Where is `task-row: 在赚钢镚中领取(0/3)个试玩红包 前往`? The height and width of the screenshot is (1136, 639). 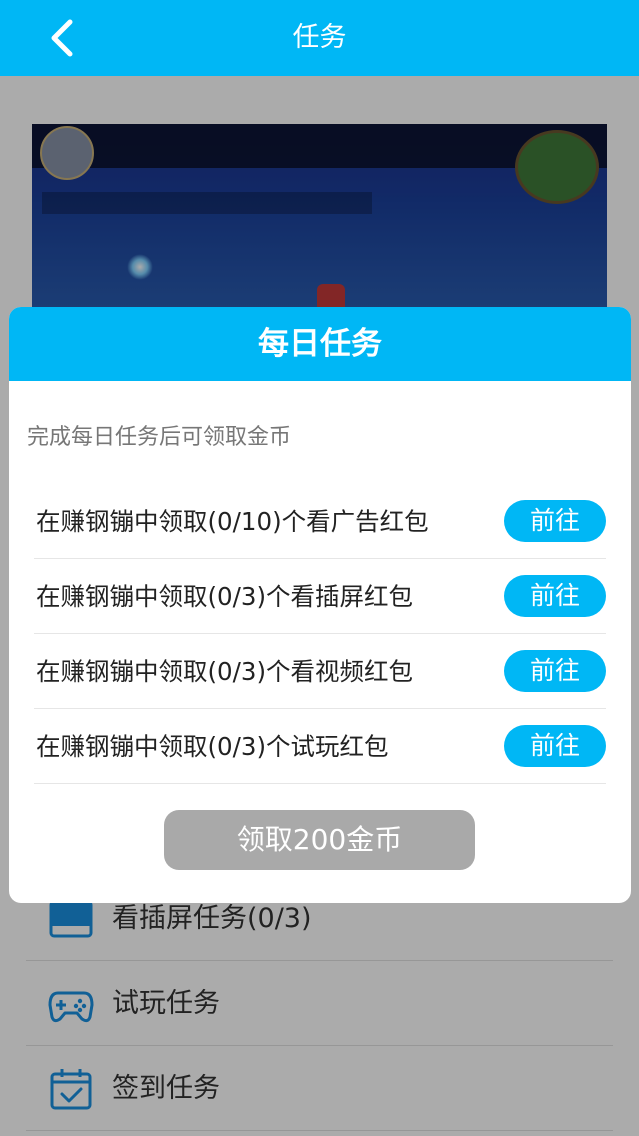 task-row: 在赚钢镚中领取(0/3)个试玩红包 前往 is located at coordinates (320, 746).